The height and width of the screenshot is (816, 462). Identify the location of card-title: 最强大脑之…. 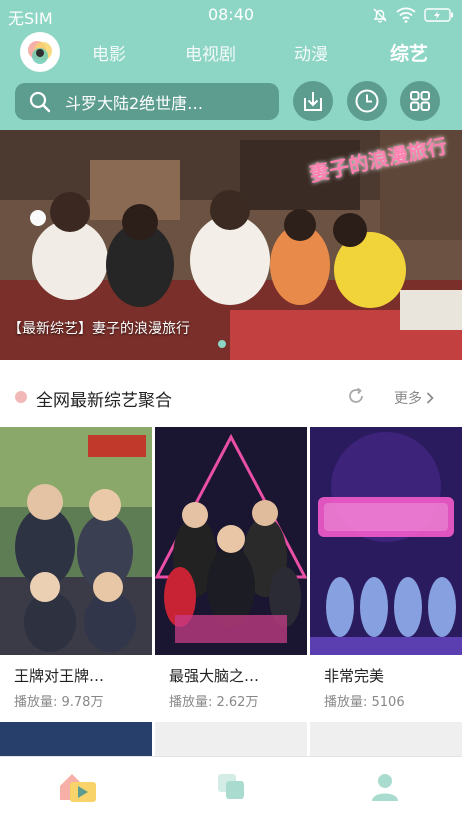
(214, 676).